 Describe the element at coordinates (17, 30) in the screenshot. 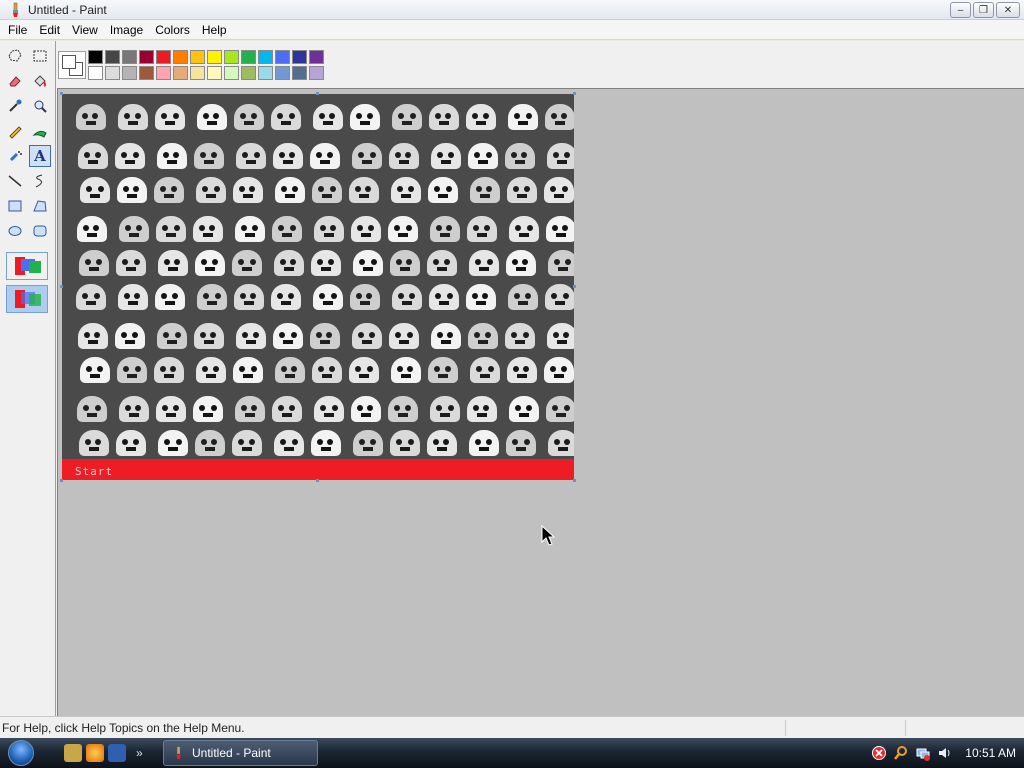

I see `menu-file: File` at that location.